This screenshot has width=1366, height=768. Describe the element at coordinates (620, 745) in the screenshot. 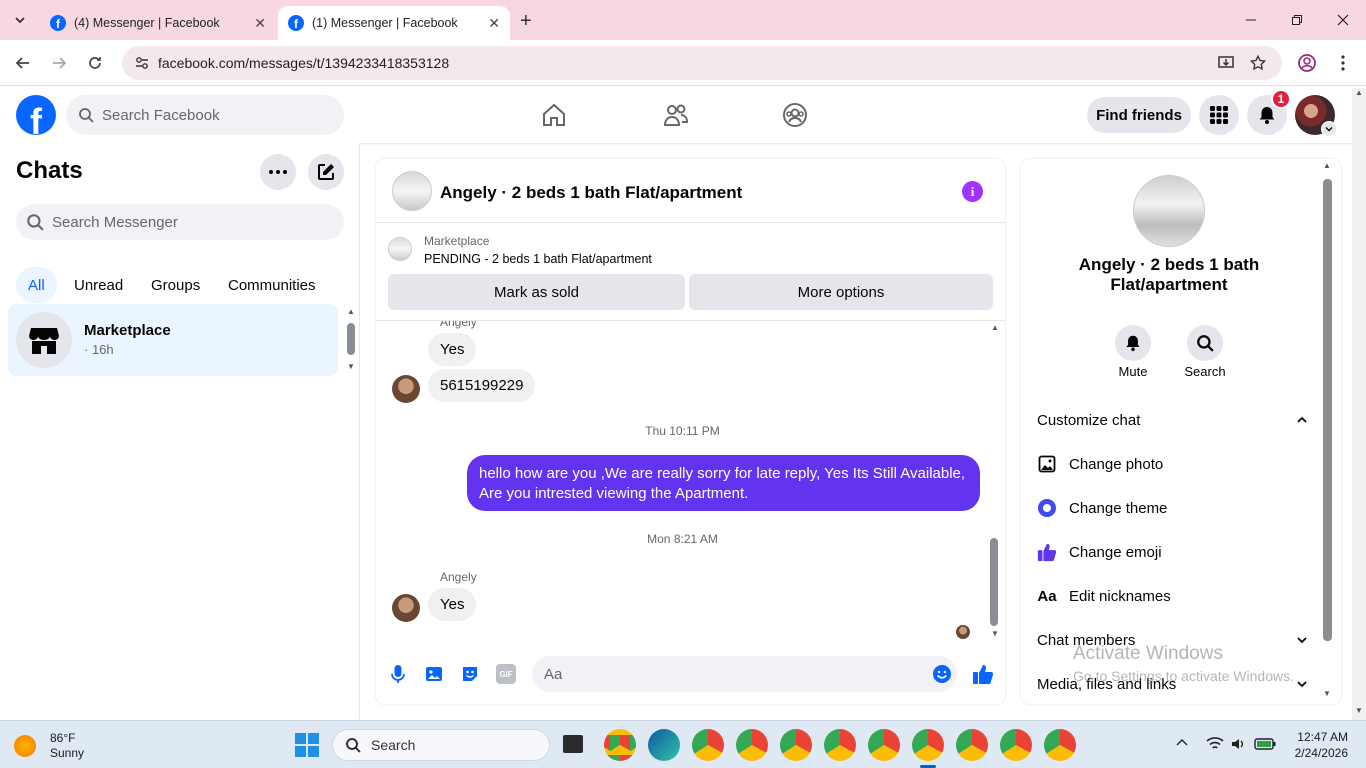

I see `chrome-profile-icon` at that location.